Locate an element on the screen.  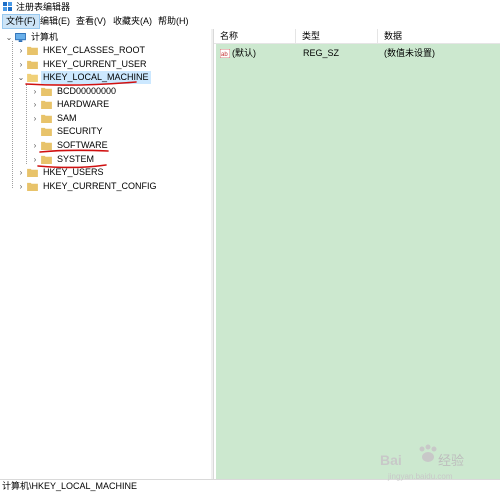
pane-splitter is located at coordinates (212, 254).